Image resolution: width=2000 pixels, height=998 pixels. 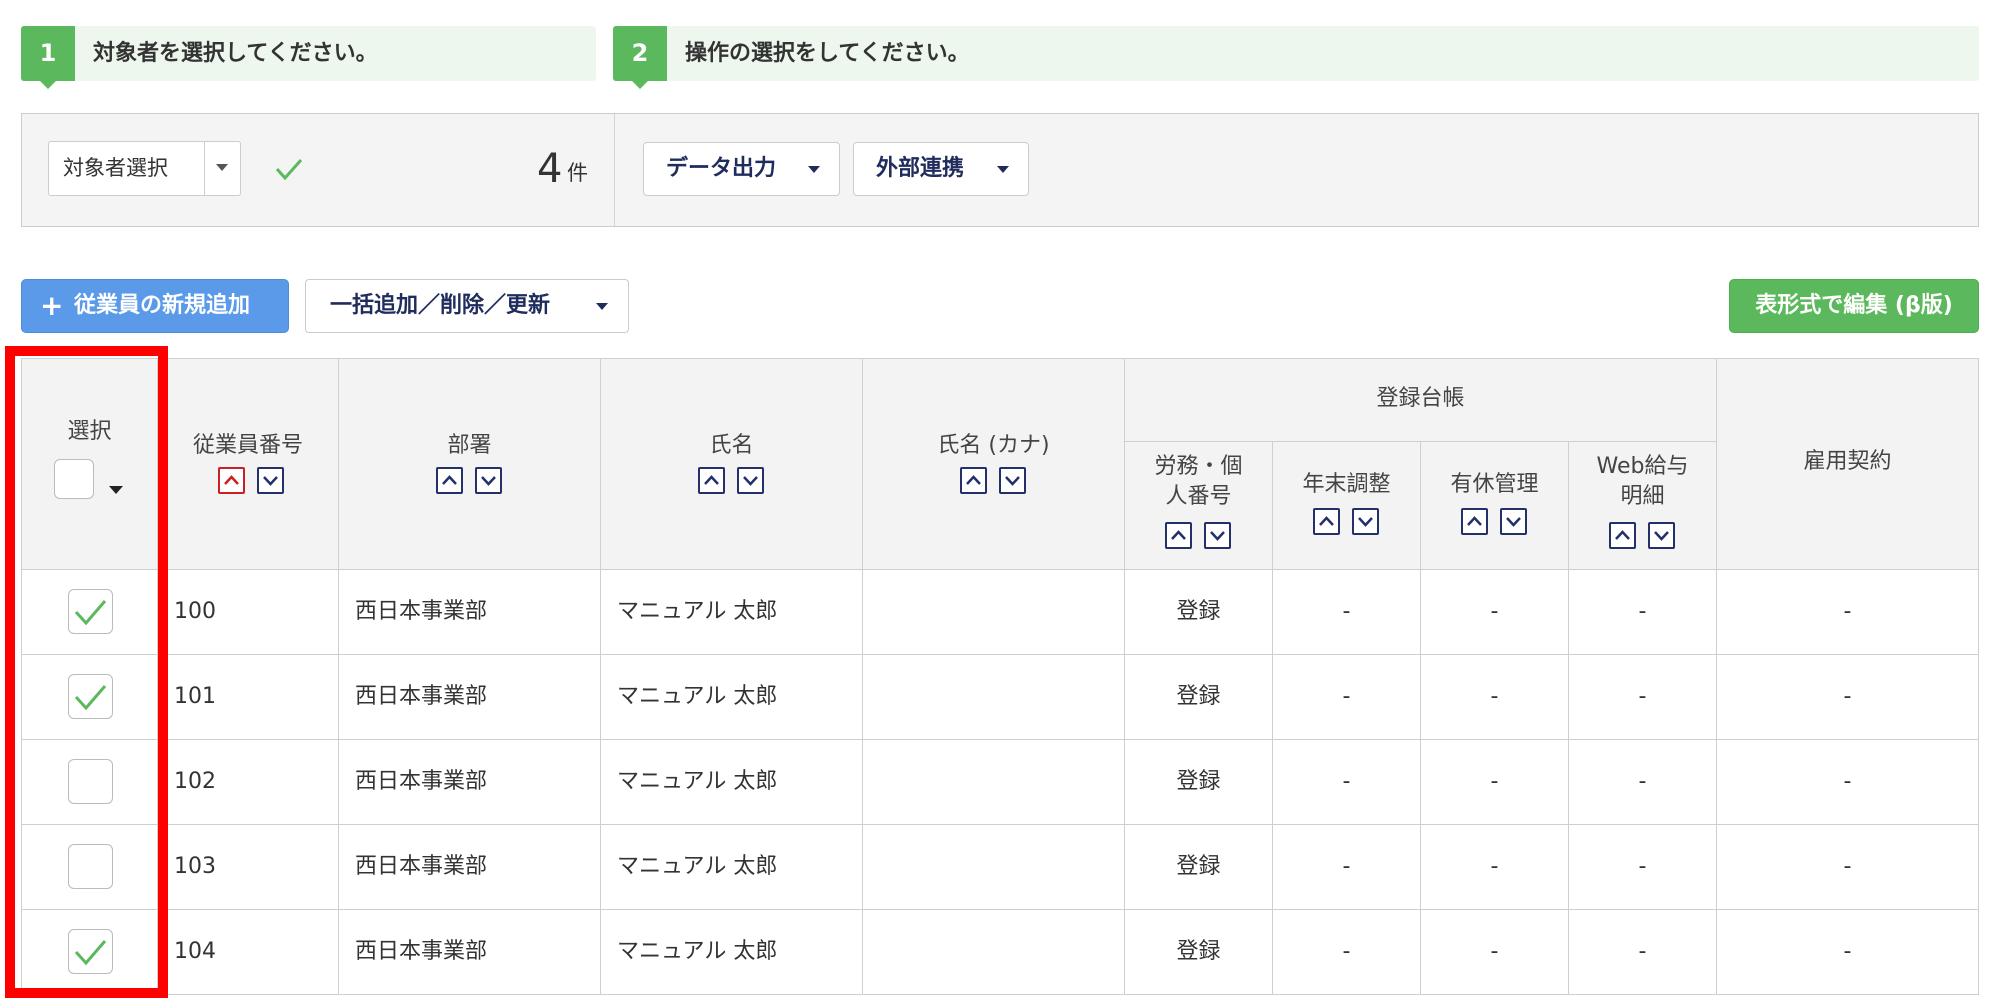 What do you see at coordinates (920, 168) in the screenshot?
I see `external-link-label: 外部連携` at bounding box center [920, 168].